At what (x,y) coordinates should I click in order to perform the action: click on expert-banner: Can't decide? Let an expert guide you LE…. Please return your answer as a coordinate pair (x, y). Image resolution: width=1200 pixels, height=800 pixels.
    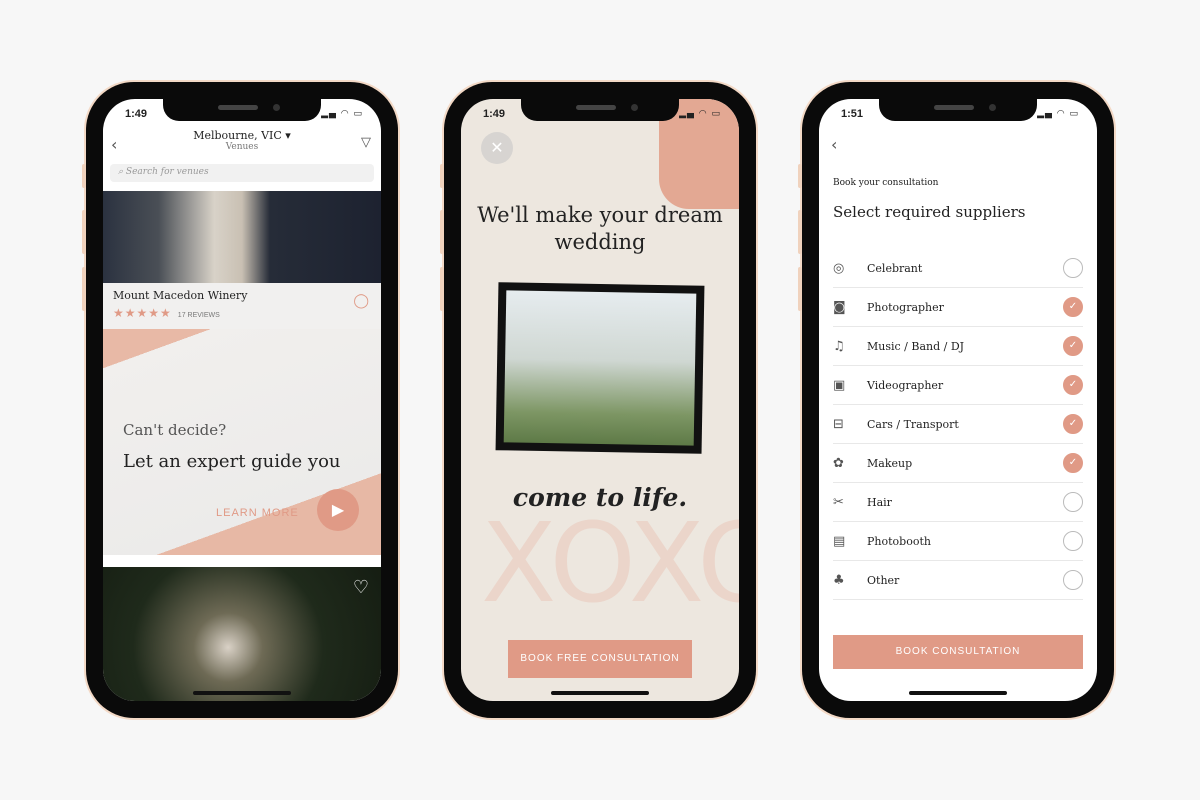
    Looking at the image, I should click on (242, 442).